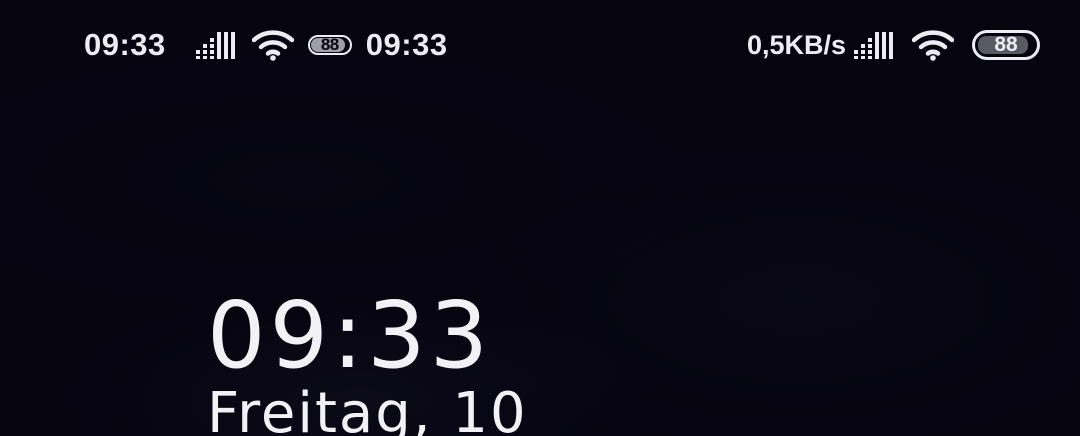 The image size is (1080, 436). I want to click on lock-screen-clock: 09:33, so click(350, 335).